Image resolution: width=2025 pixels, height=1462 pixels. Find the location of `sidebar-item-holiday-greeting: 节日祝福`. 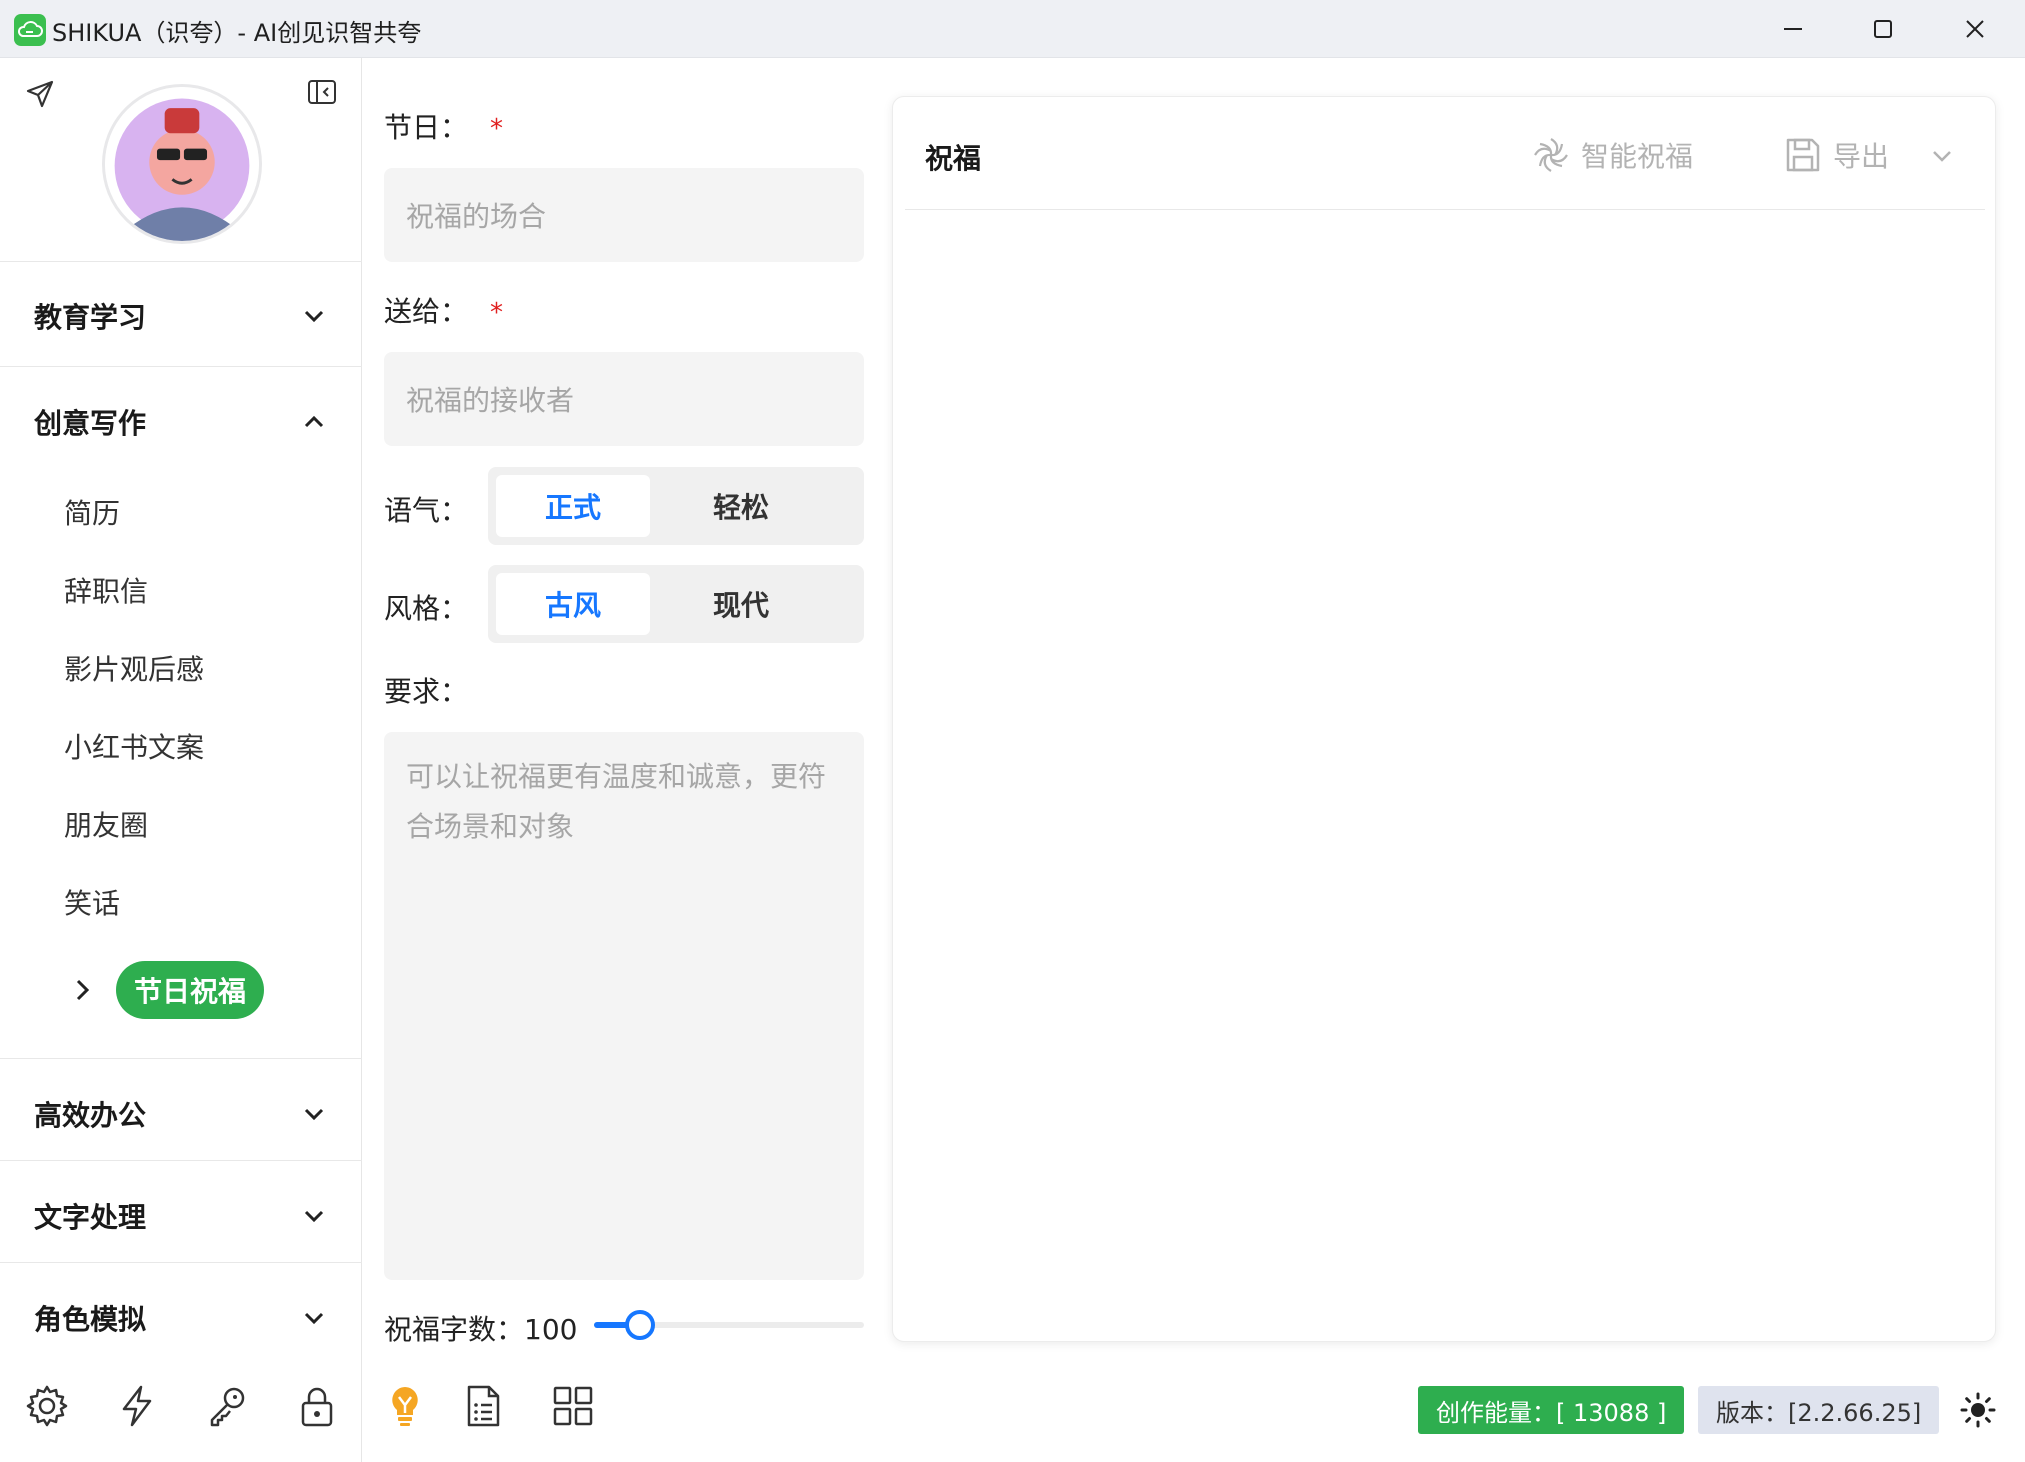

sidebar-item-holiday-greeting: 节日祝福 is located at coordinates (168, 990).